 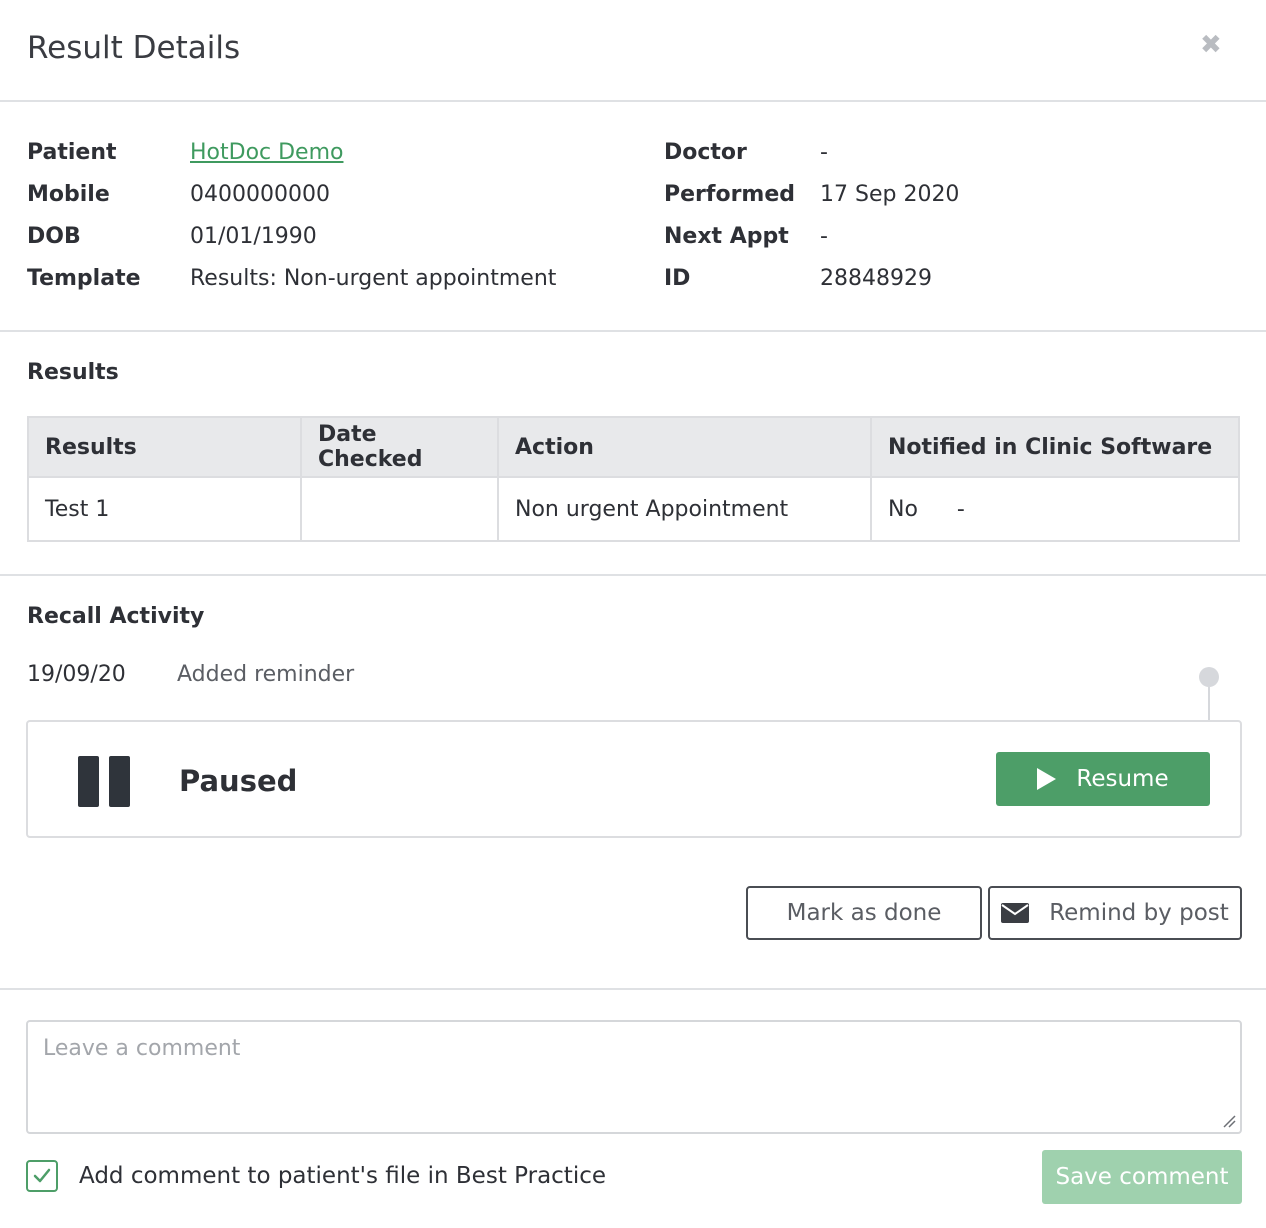 I want to click on table-row: Test 1 Non urgent Appointment No -, so click(x=633, y=509).